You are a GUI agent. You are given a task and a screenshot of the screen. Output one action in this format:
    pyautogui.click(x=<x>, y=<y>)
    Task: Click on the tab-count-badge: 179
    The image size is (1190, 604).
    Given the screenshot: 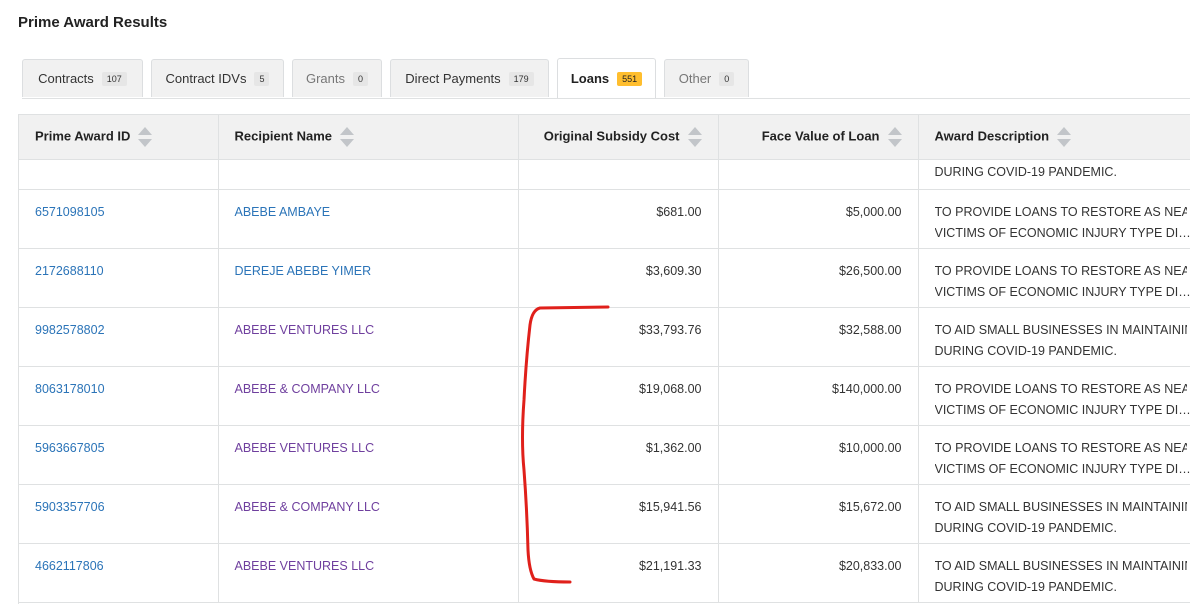 What is the action you would take?
    pyautogui.click(x=521, y=79)
    